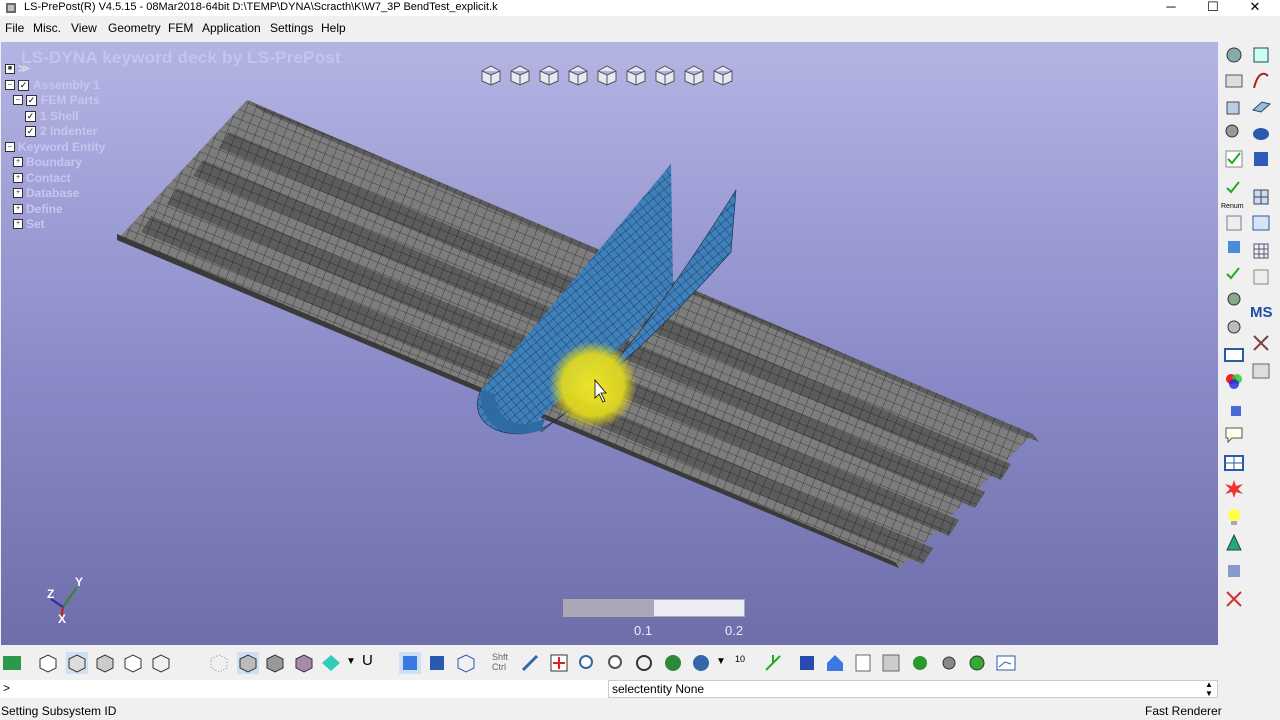 The height and width of the screenshot is (720, 1280). I want to click on select-entity-box: selectentity None ▲ ▼, so click(913, 689).